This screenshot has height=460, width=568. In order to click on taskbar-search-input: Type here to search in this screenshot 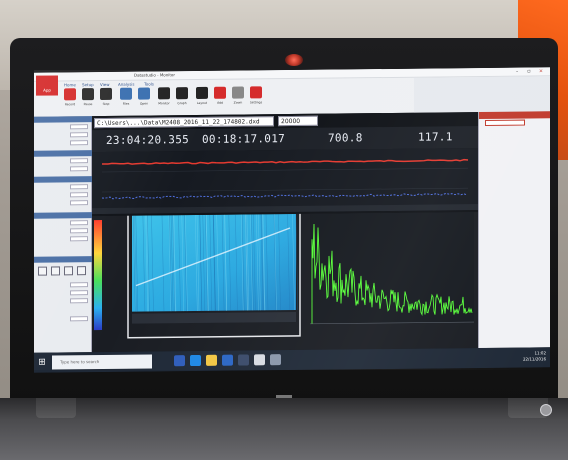, I will do `click(102, 362)`.